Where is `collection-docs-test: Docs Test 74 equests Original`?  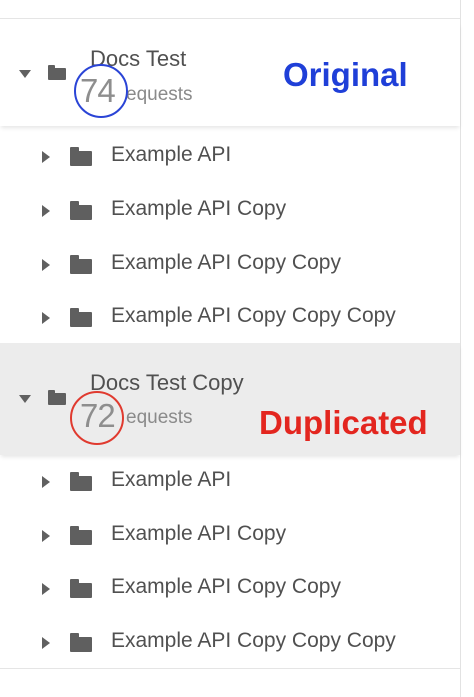 collection-docs-test: Docs Test 74 equests Original is located at coordinates (230, 74).